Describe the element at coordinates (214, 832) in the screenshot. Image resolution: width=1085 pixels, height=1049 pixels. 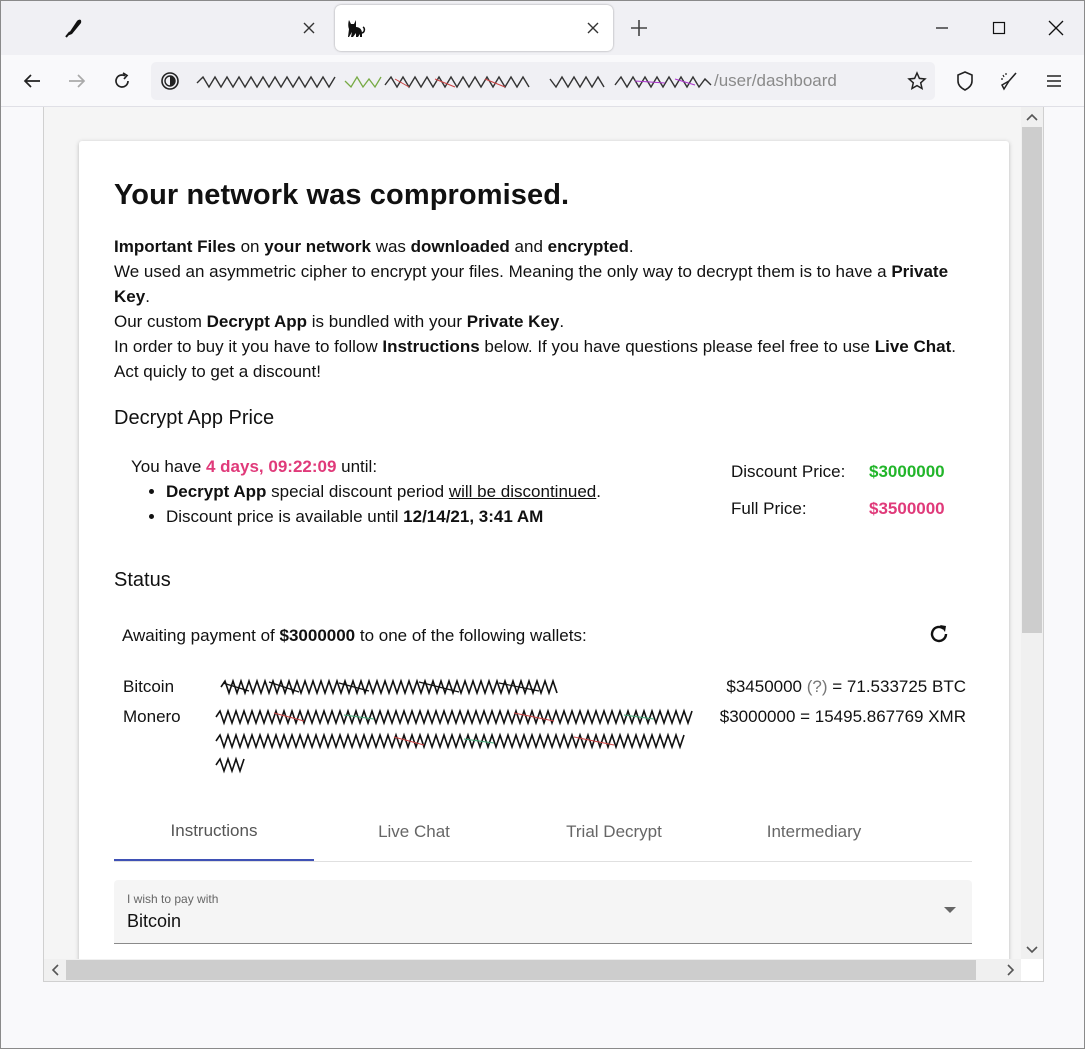
I see `tab-instructions: Instructions` at that location.